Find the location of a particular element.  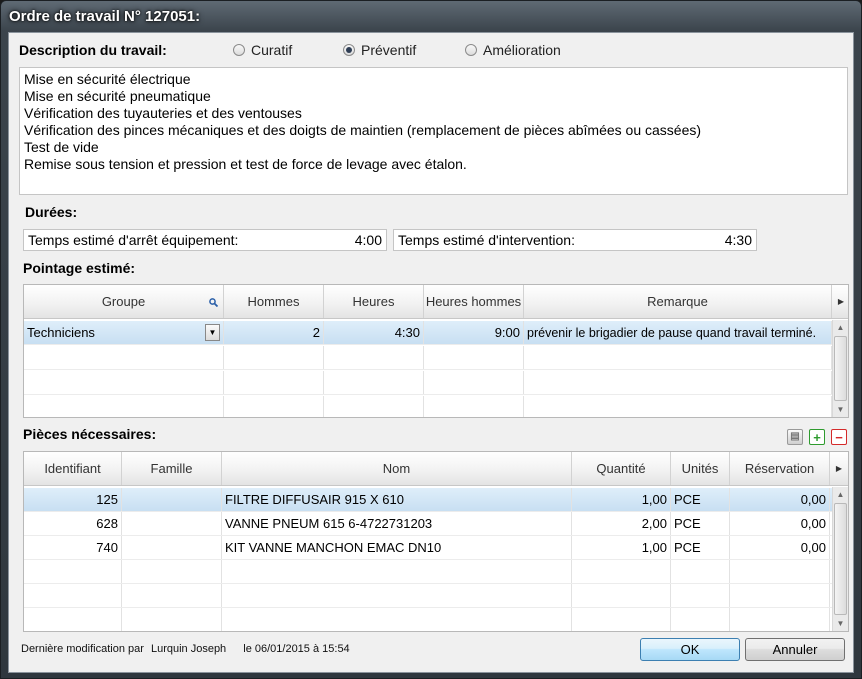

col-groupe: Groupe is located at coordinates (124, 301).